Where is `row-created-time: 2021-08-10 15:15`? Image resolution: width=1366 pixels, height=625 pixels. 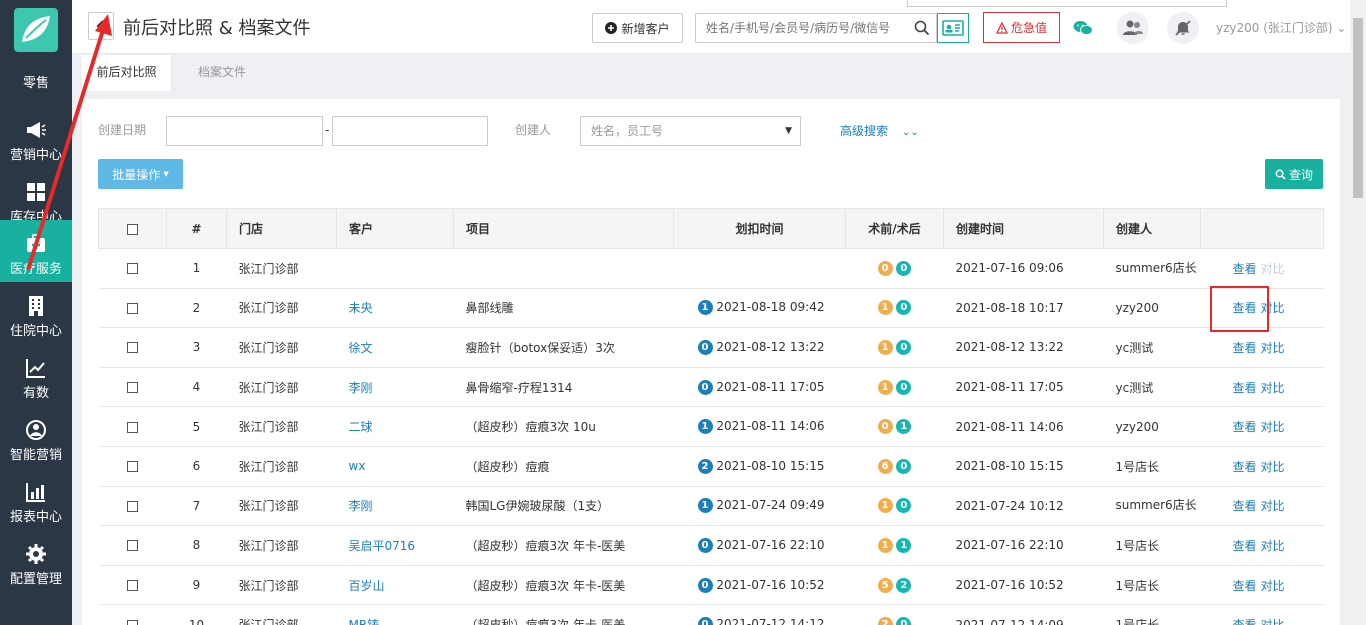
row-created-time: 2021-08-10 15:15 is located at coordinates (1023, 466).